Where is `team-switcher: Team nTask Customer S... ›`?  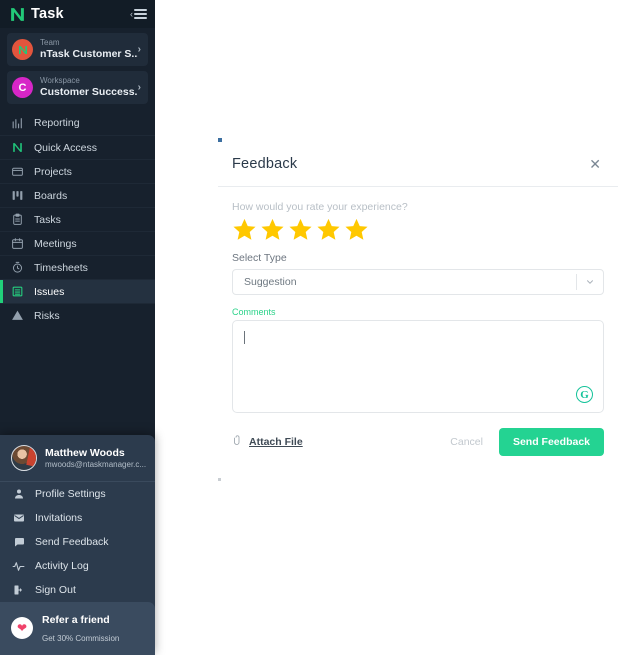 team-switcher: Team nTask Customer S... › is located at coordinates (77, 49).